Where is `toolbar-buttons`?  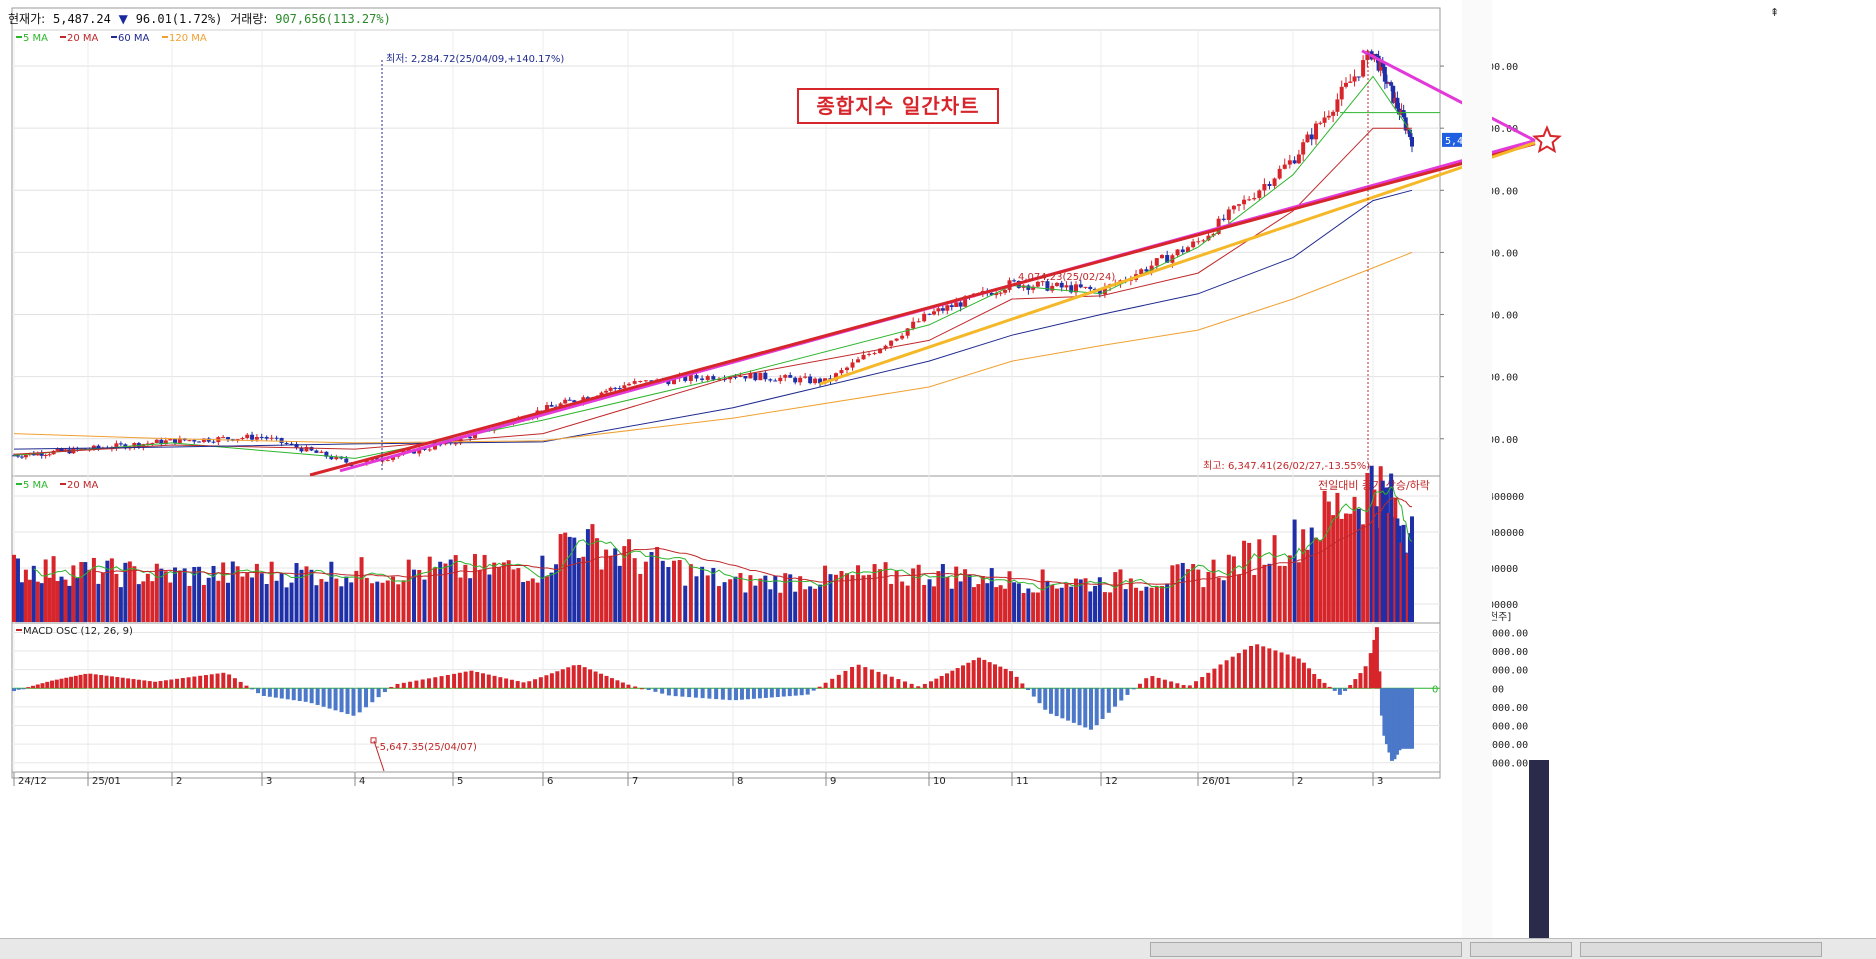
toolbar-buttons is located at coordinates (1701, 949).